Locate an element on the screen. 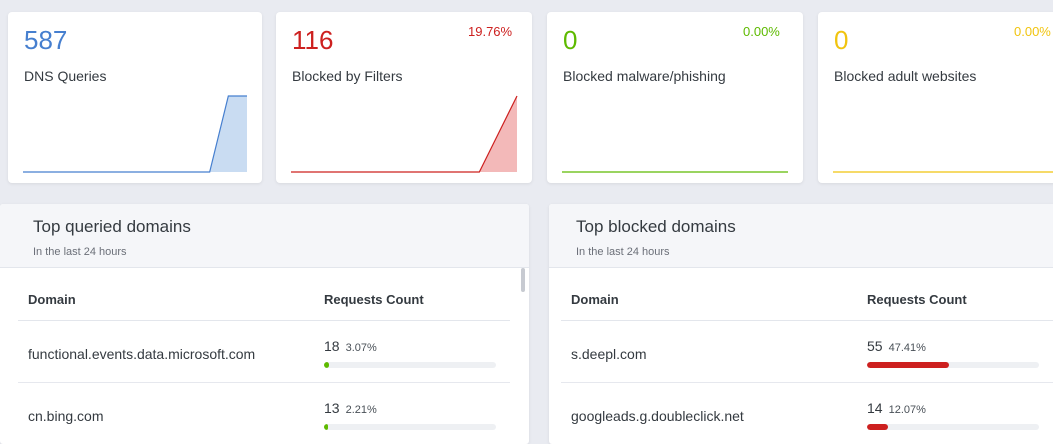 This screenshot has width=1053, height=444. count-cell: 14 12.07% is located at coordinates (896, 408).